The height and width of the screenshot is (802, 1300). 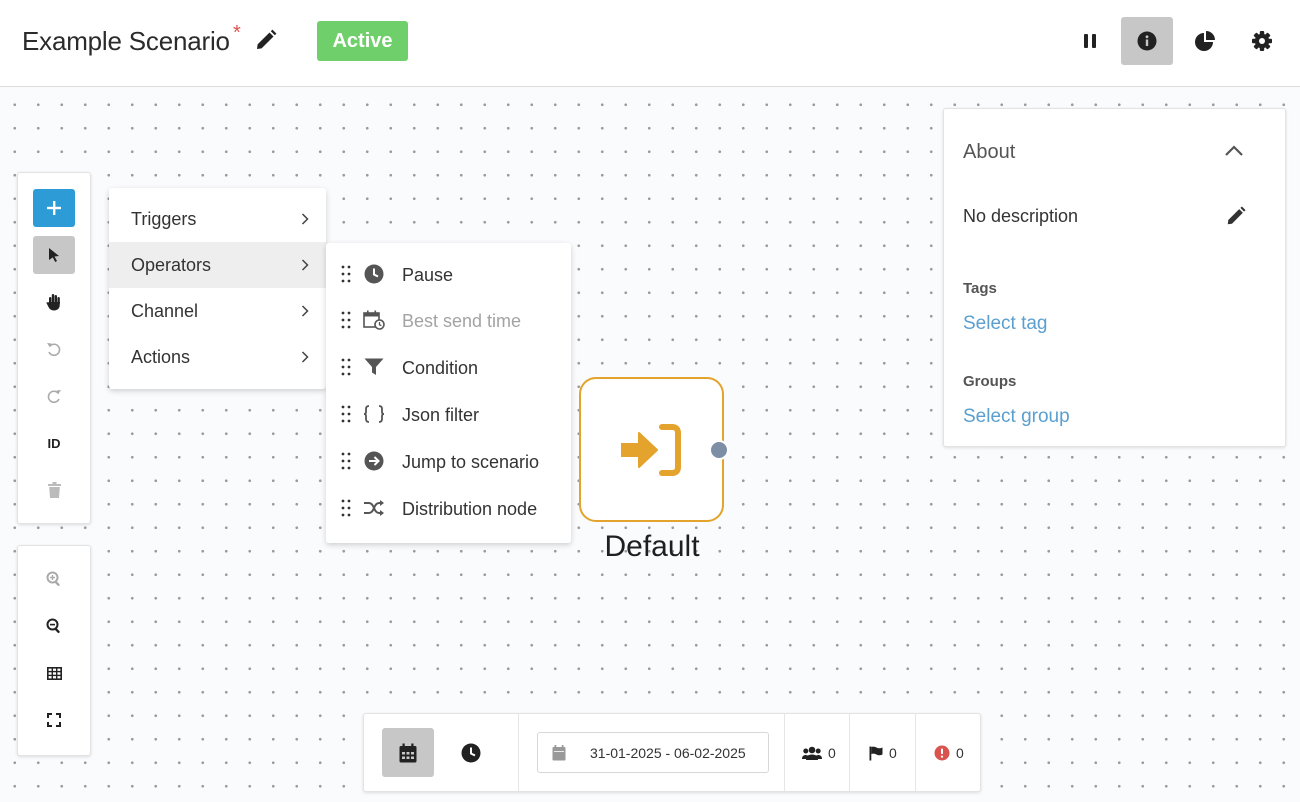 I want to click on fullscreen-button, so click(x=54, y=720).